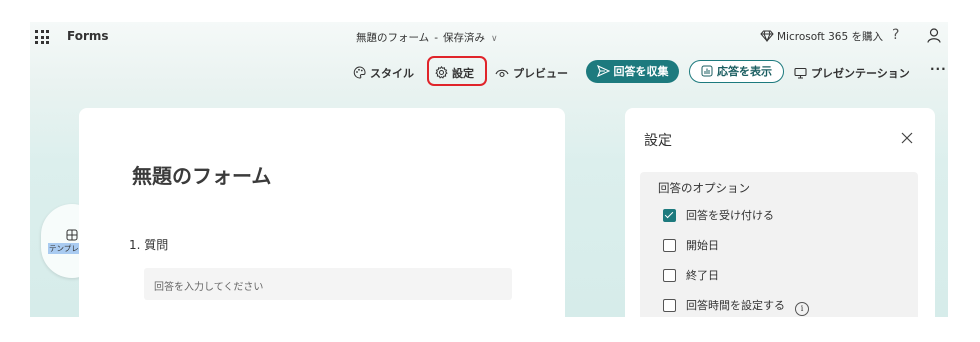 This screenshot has height=342, width=980. Describe the element at coordinates (860, 73) in the screenshot. I see `present-label: プレゼンテーション` at that location.